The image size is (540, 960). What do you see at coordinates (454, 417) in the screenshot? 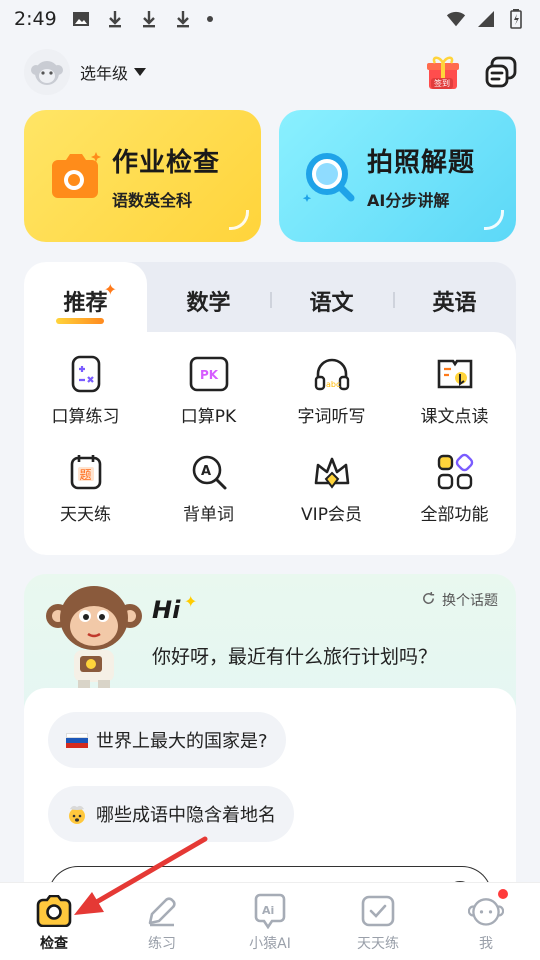
I see `feature-label: 课文点读` at bounding box center [454, 417].